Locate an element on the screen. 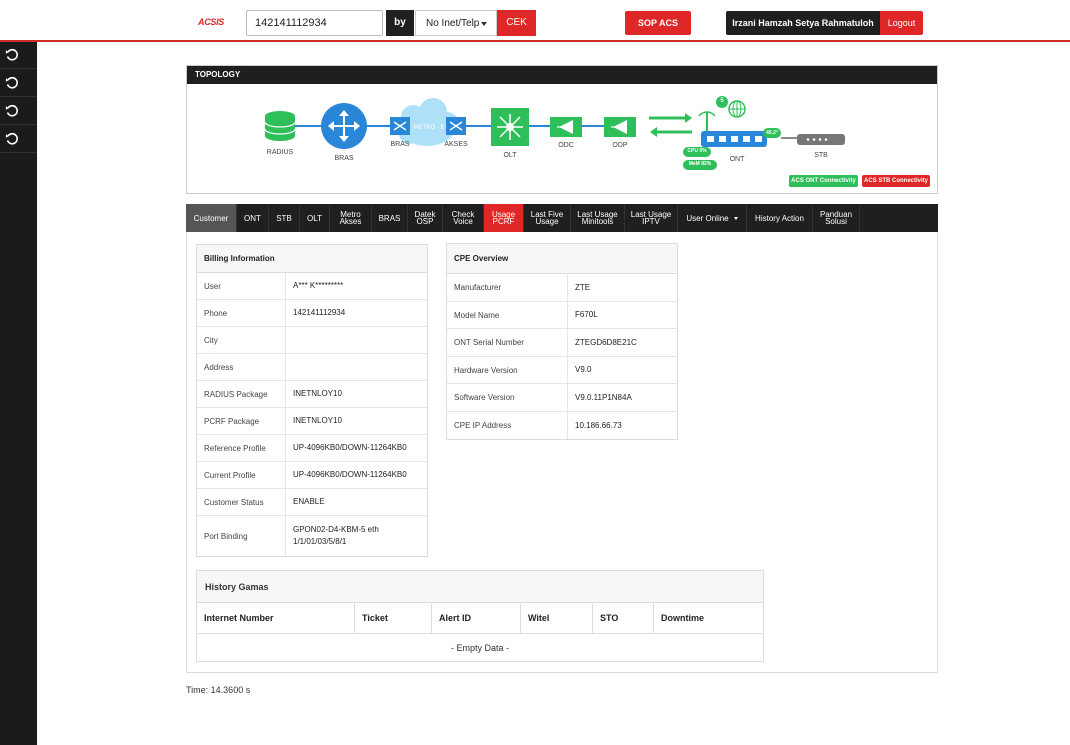  stb-icon is located at coordinates (821, 139).